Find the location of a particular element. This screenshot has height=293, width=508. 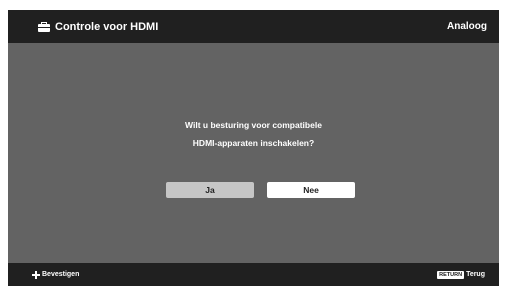

return-button-badge: RETURN is located at coordinates (451, 274).